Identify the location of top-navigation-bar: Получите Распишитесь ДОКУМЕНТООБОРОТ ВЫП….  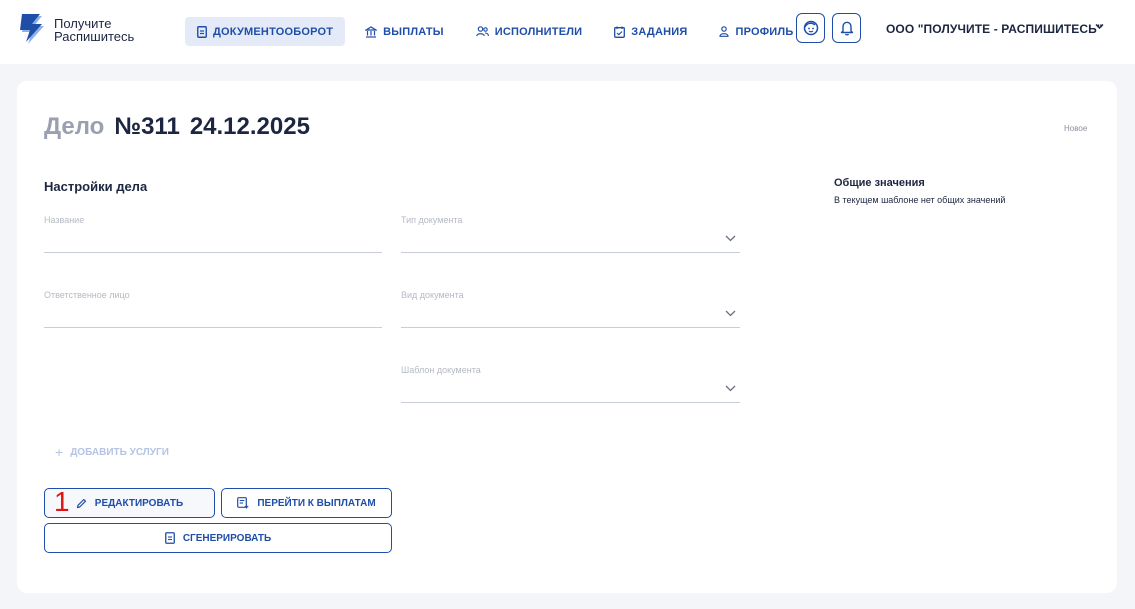
(567, 32).